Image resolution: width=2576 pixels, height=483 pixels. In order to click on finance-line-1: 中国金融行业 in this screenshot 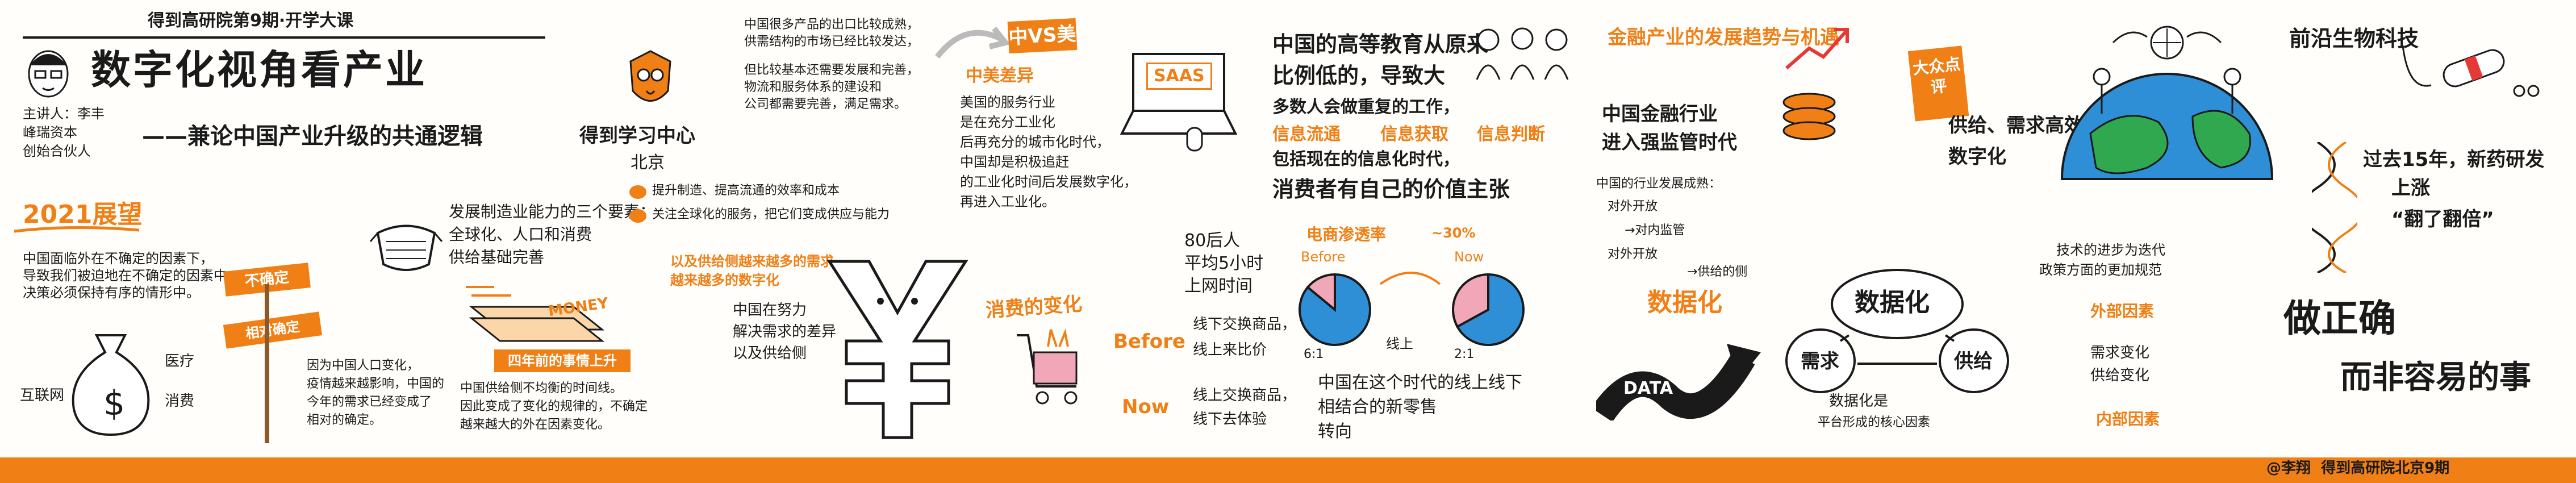, I will do `click(1660, 114)`.